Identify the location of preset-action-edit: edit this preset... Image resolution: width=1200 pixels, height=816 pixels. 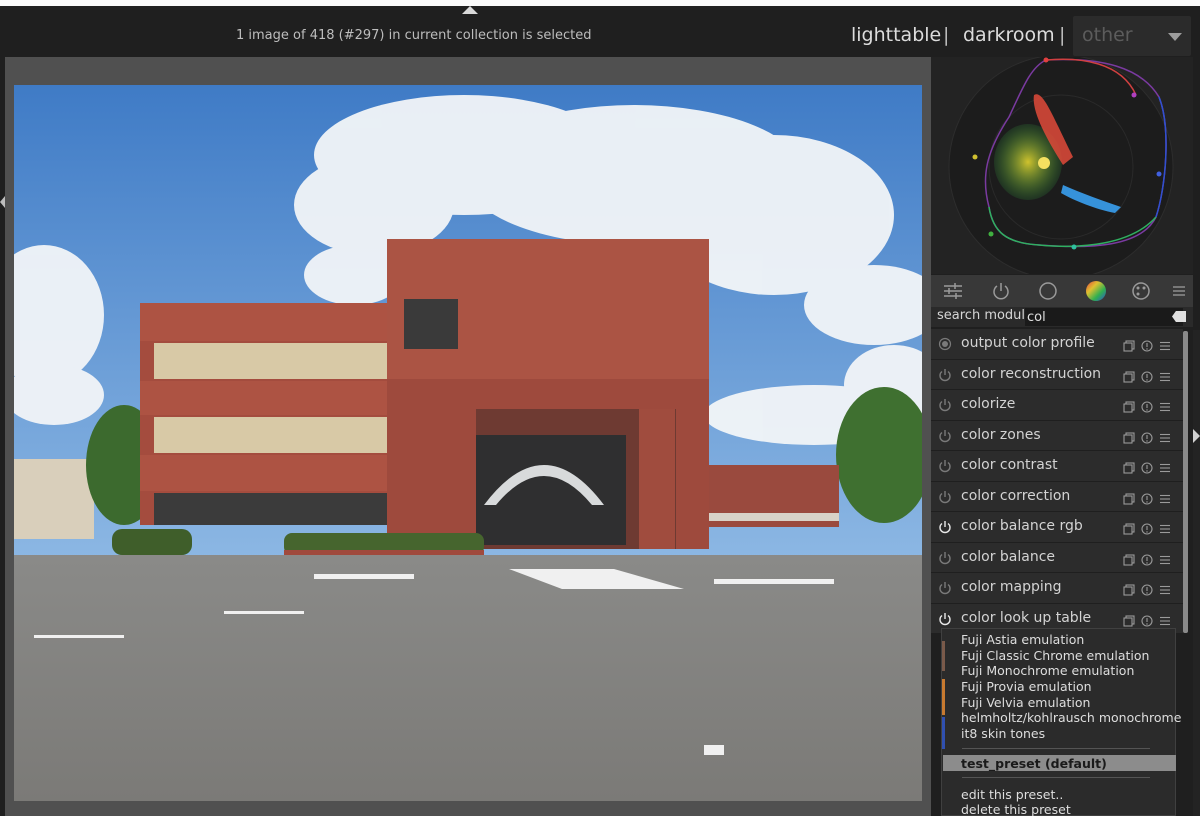
(1012, 794).